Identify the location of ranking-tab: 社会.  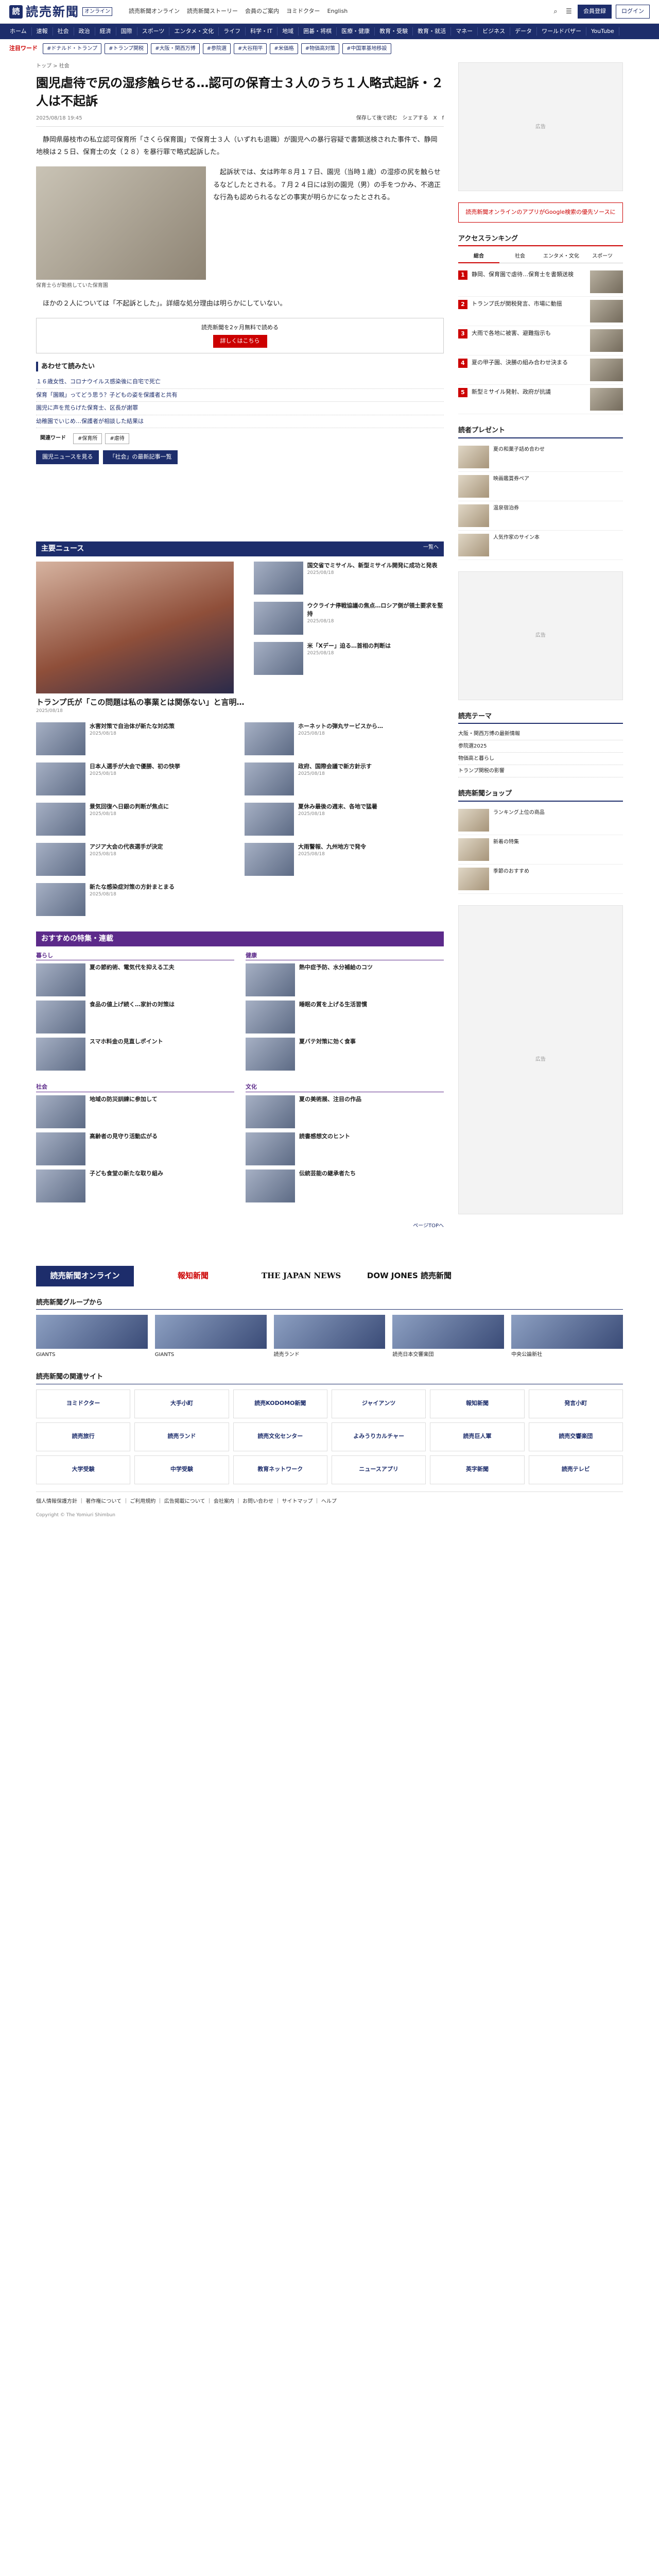
(520, 256).